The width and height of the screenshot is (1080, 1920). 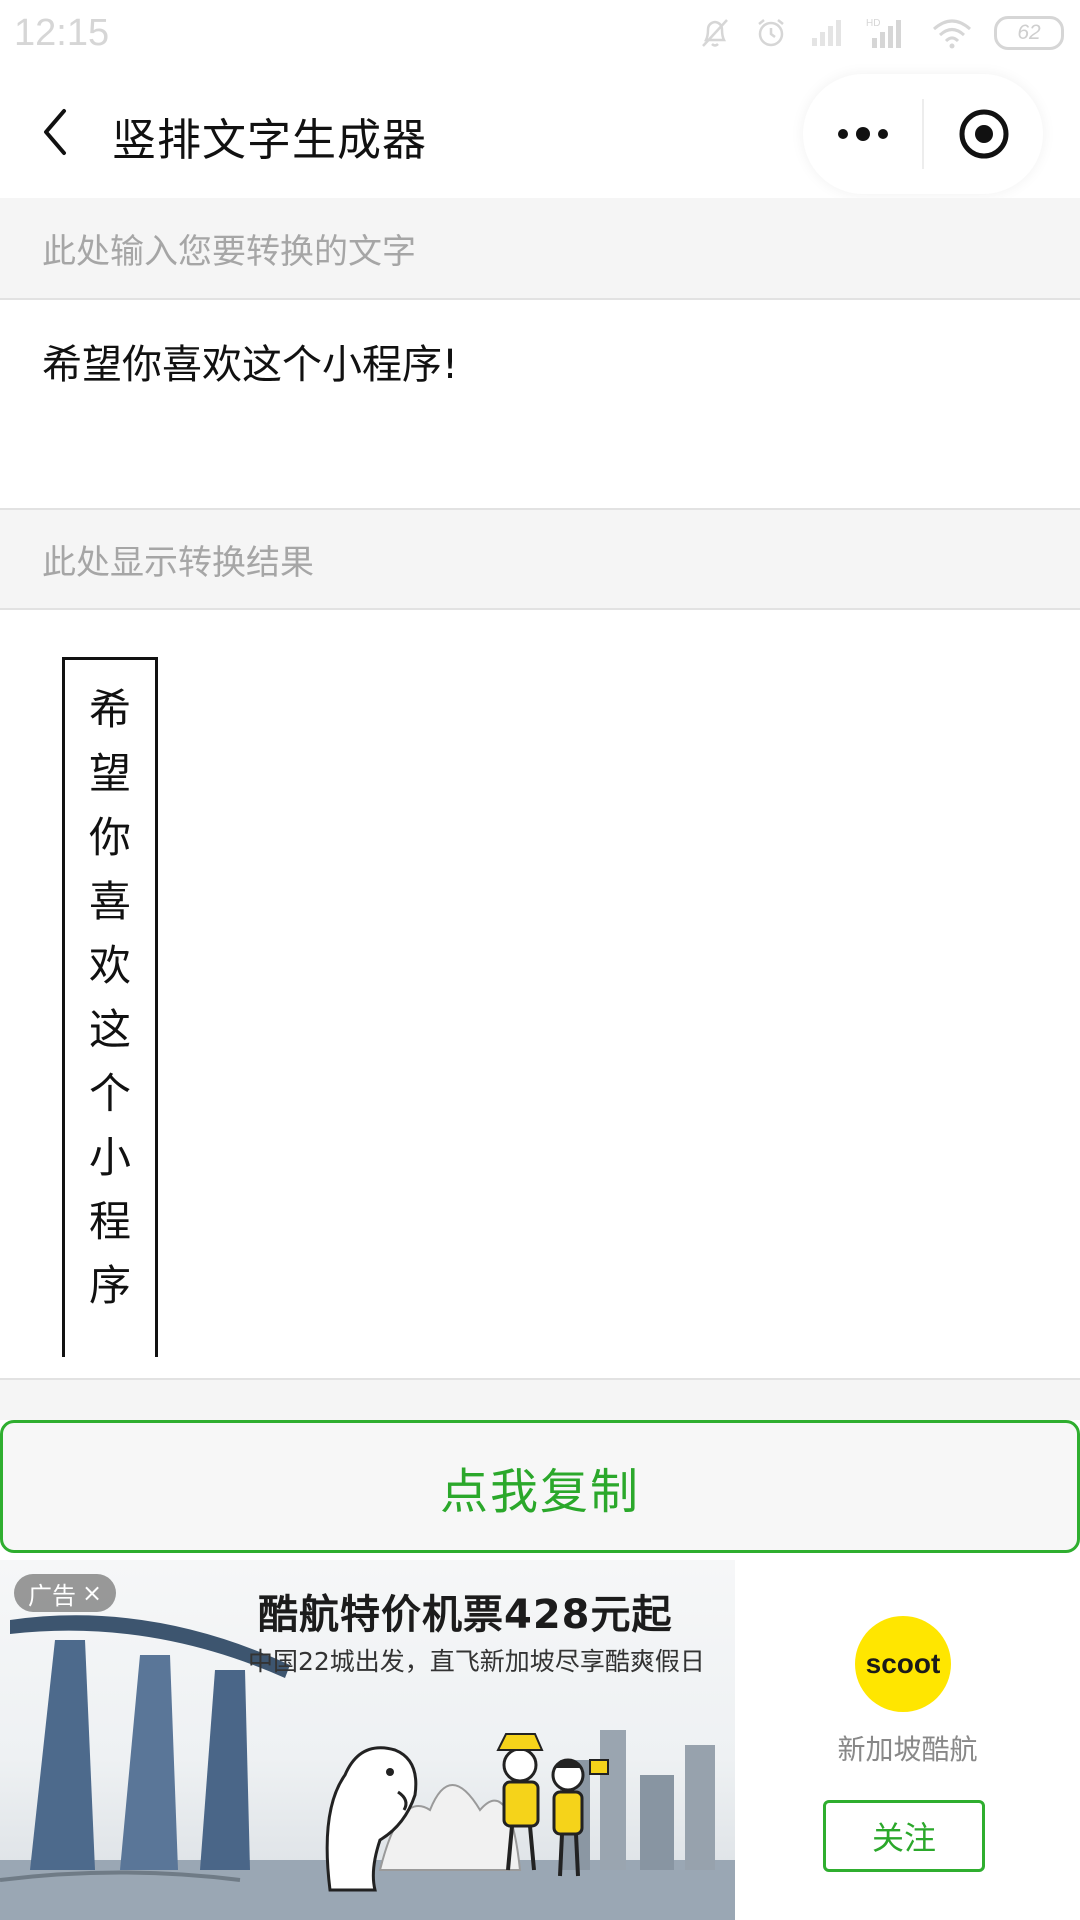 I want to click on page-title: 竖排文字生成器, so click(x=269, y=140).